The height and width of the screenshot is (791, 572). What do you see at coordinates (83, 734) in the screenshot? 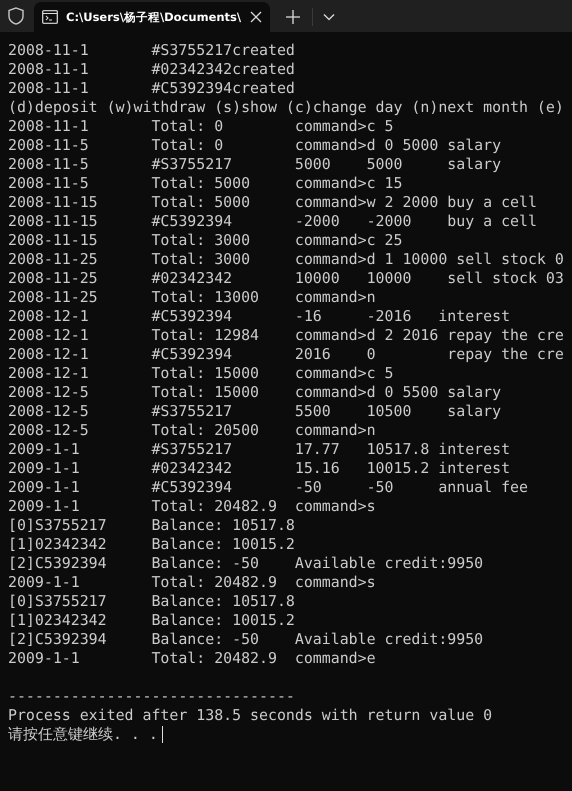
I see `continue-prompt: 请按任意键继续. . .` at bounding box center [83, 734].